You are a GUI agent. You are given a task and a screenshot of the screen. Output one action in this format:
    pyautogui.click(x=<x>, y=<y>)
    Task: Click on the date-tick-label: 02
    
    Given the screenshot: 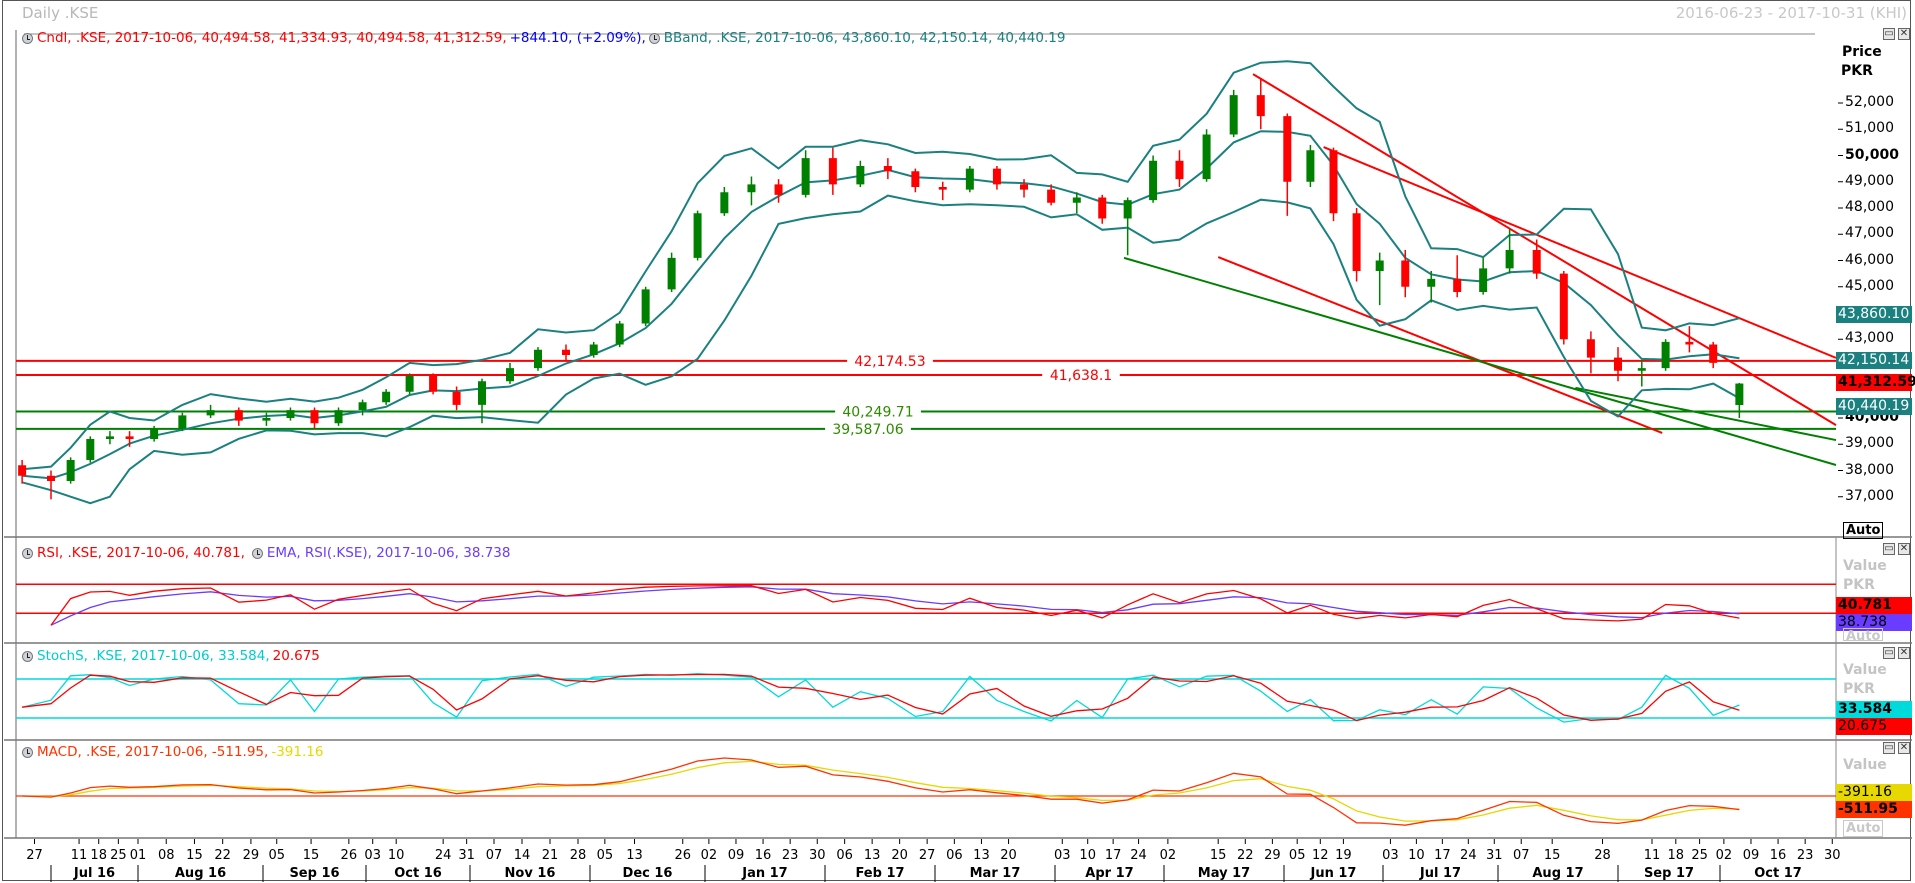 What is the action you would take?
    pyautogui.click(x=1168, y=855)
    